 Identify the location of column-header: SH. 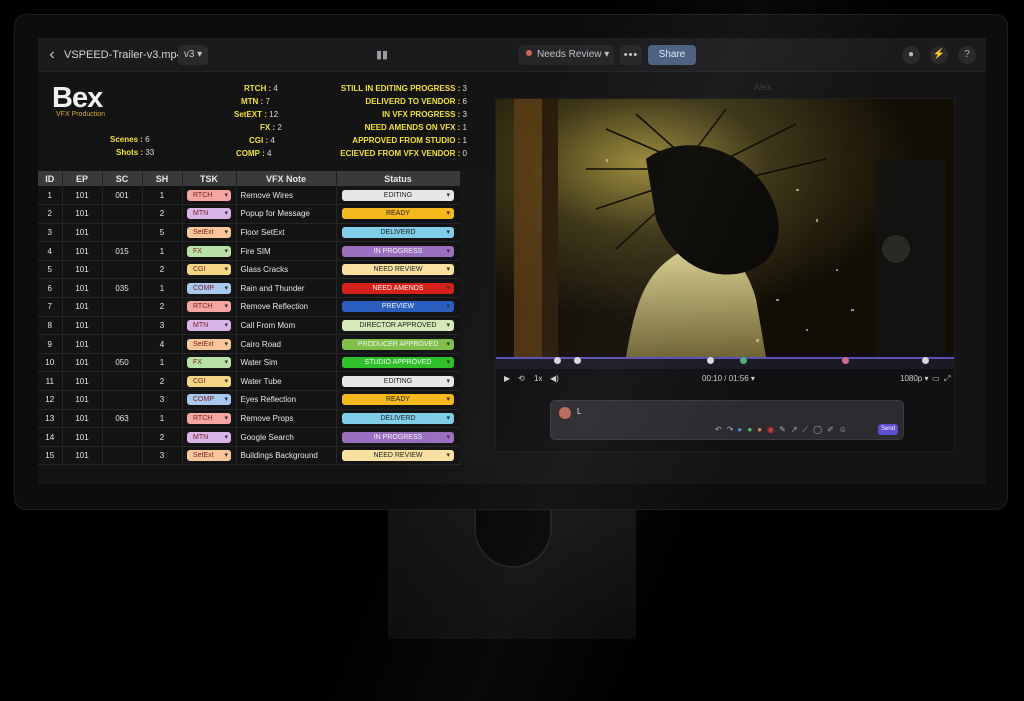
(162, 178).